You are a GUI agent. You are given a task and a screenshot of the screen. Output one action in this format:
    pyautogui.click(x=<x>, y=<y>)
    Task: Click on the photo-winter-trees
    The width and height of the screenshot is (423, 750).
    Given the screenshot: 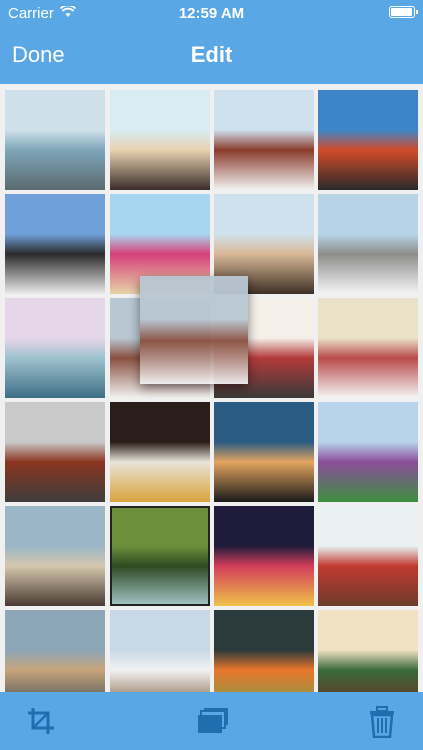 What is the action you would take?
    pyautogui.click(x=55, y=244)
    